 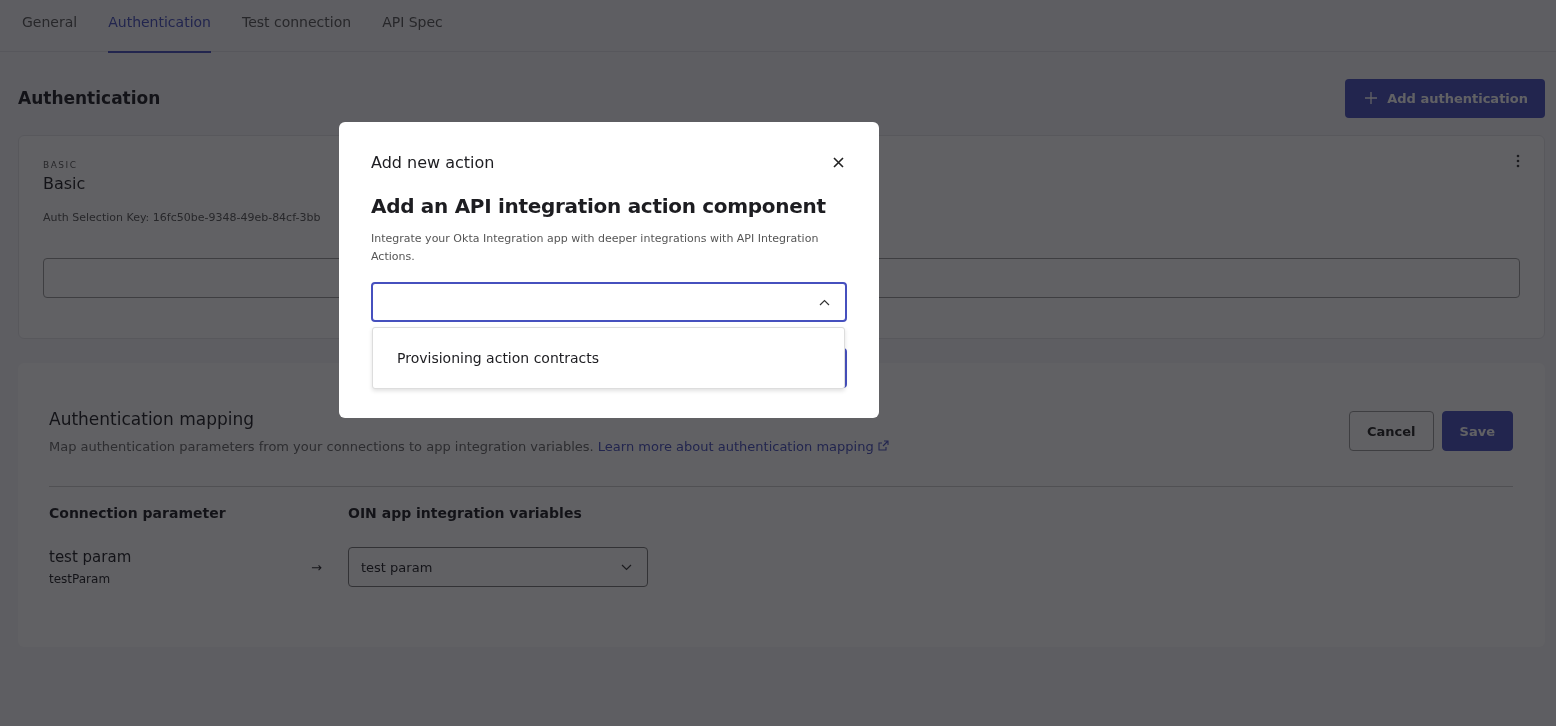 I want to click on action-select, so click(x=609, y=302).